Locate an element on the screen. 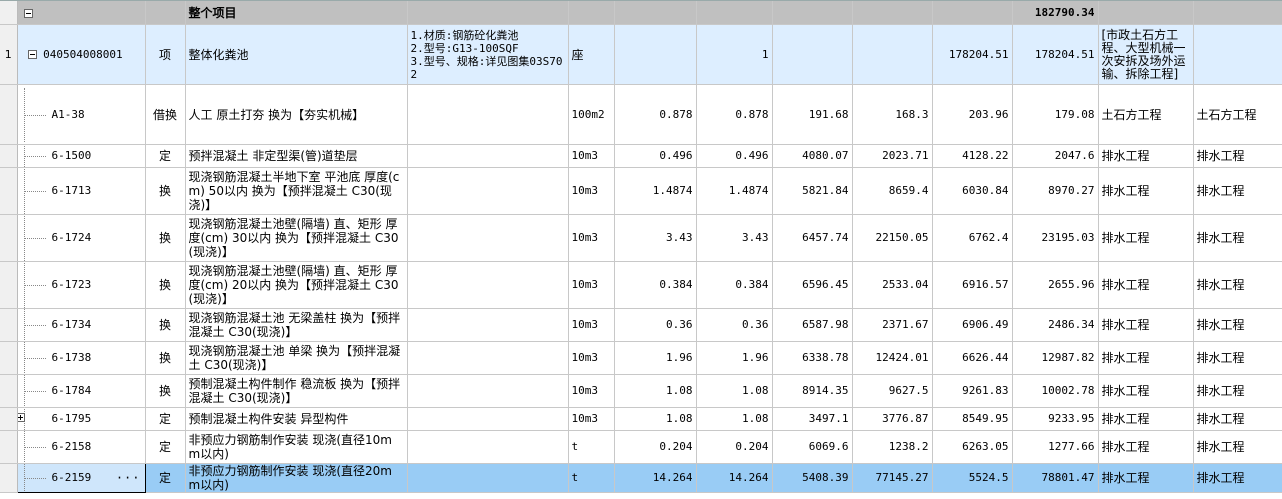 The width and height of the screenshot is (1282, 499). sub-item-code-cell: 6-1500 is located at coordinates (81, 156).